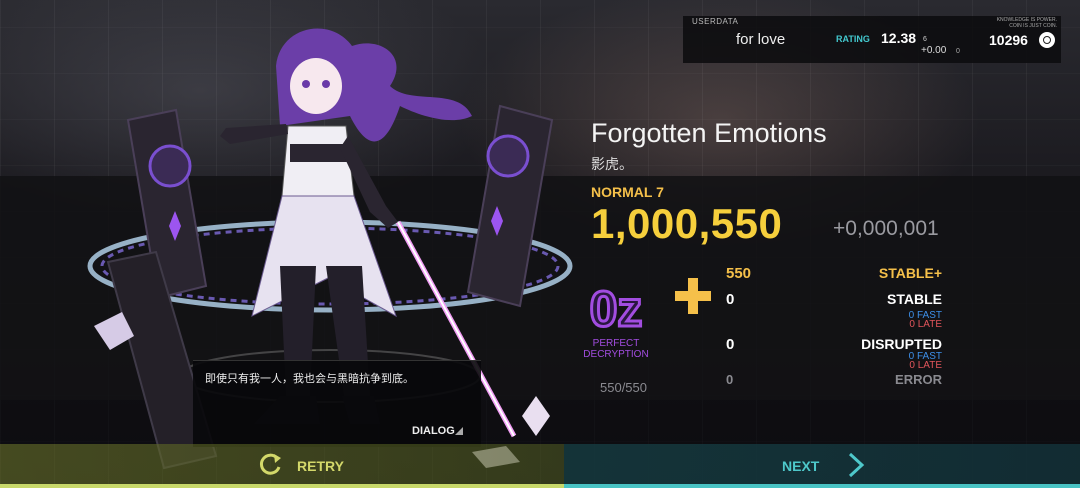 This screenshot has width=1080, height=488. I want to click on grade-text: 0z, so click(616, 308).